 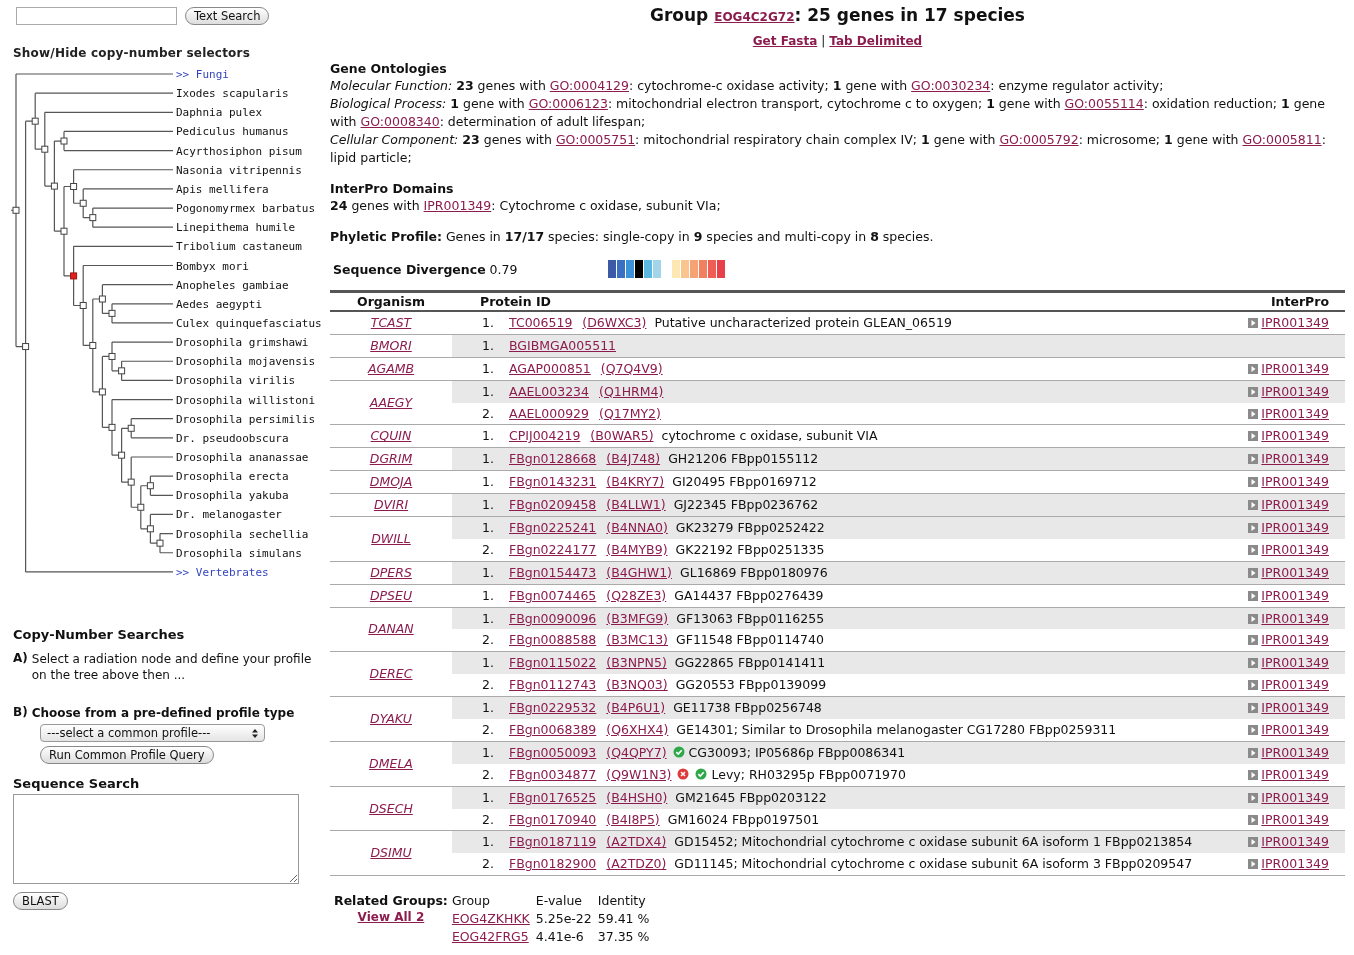 I want to click on organism-link: DSIMU, so click(x=391, y=853).